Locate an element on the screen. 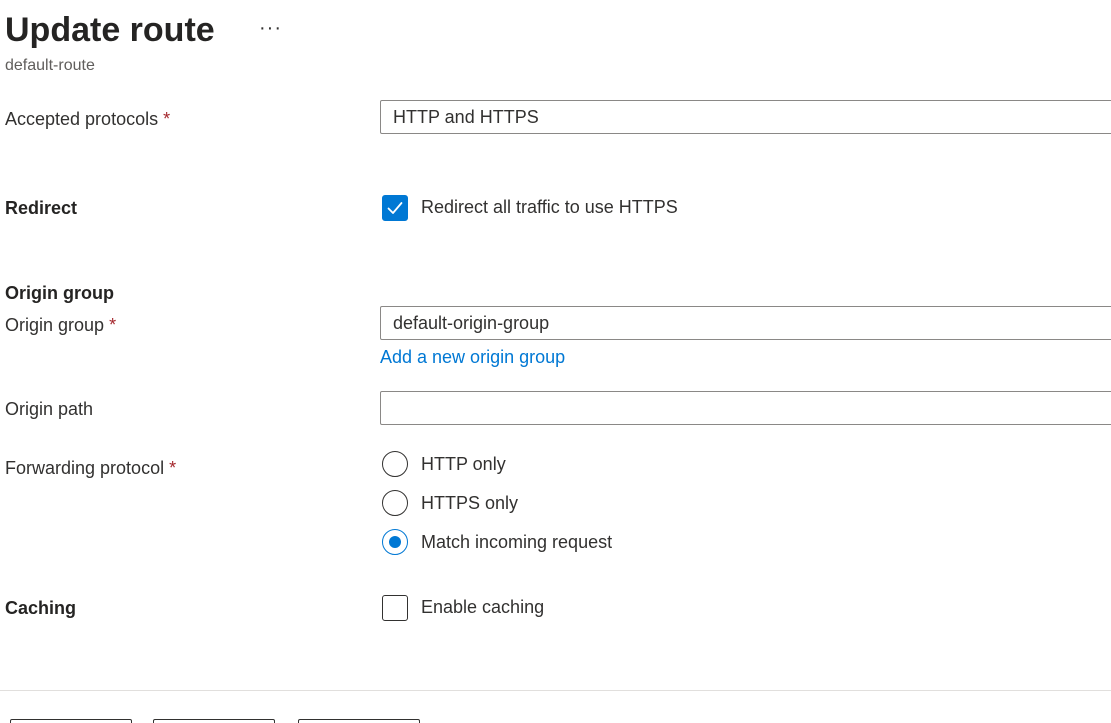 This screenshot has width=1111, height=723. footer-primary-button is located at coordinates (71, 721).